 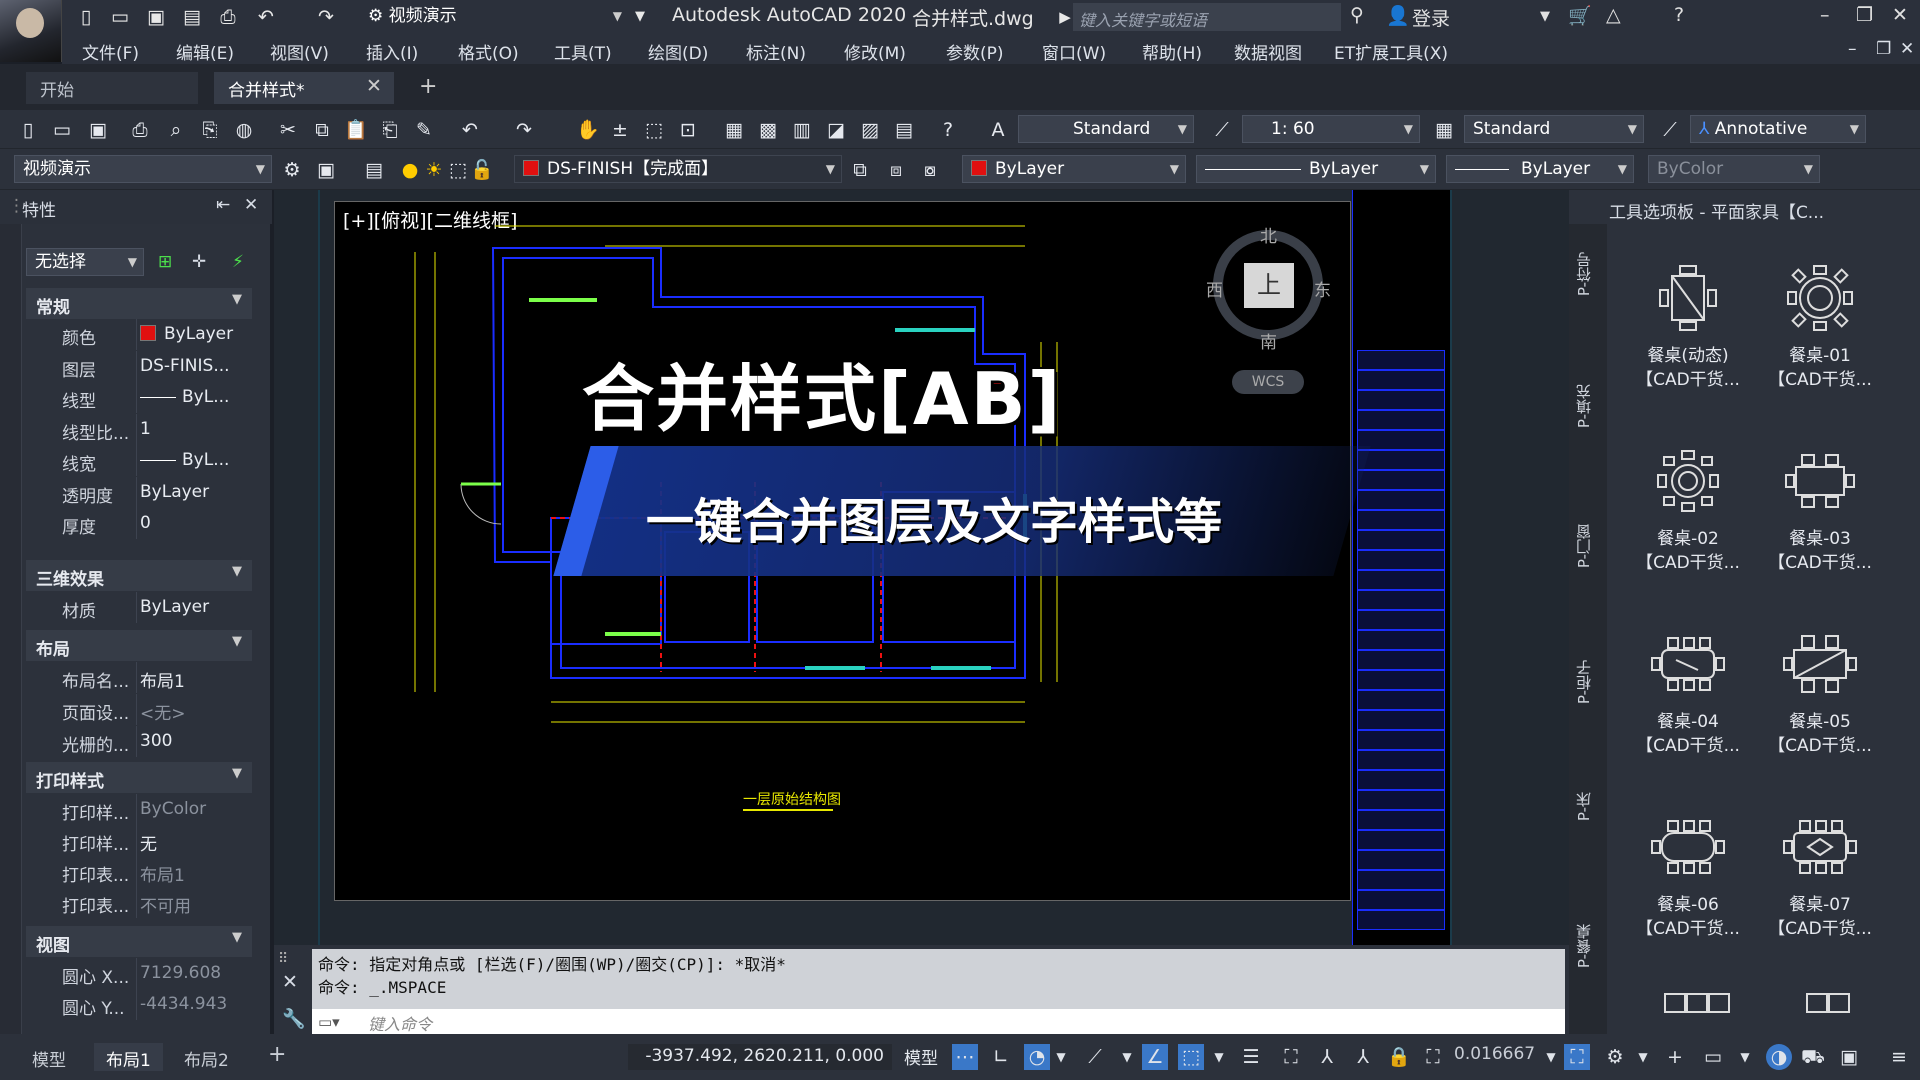 I want to click on zoom-previous-icon: ⊡, so click(x=688, y=130).